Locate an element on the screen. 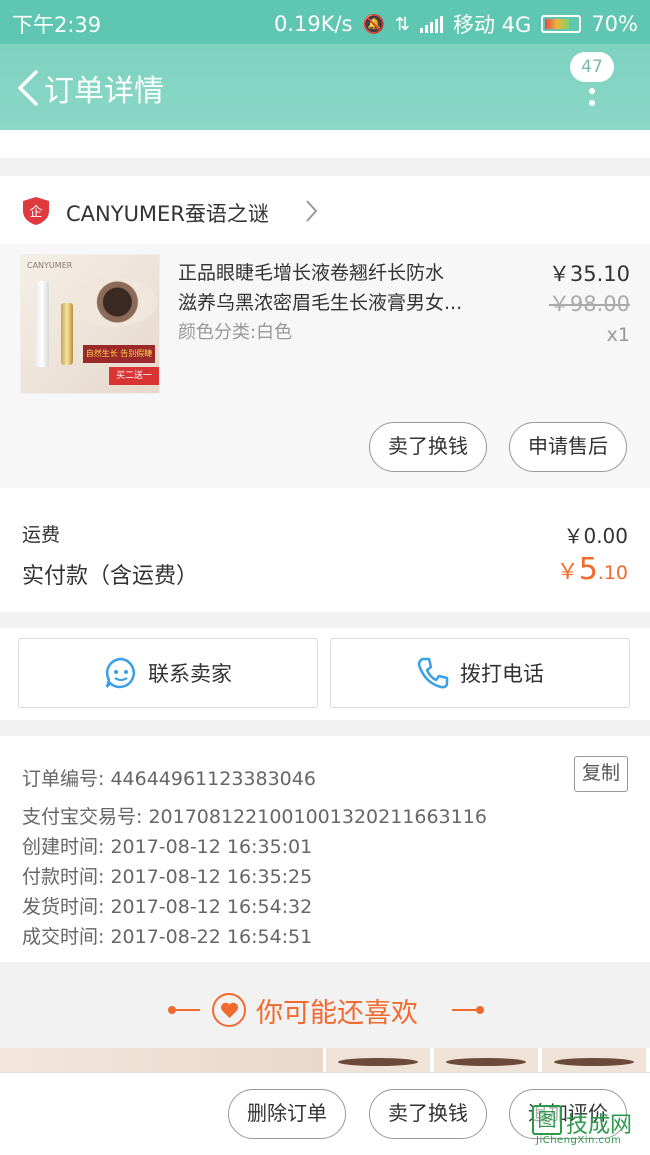 The height and width of the screenshot is (1155, 650). signal-icon is located at coordinates (431, 24).